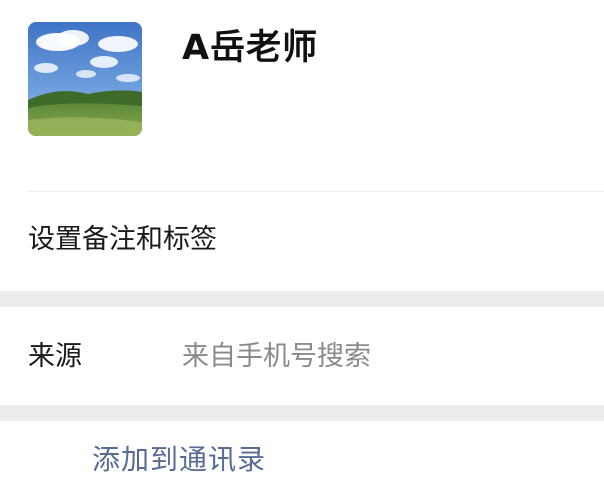  I want to click on landscape-avatar-image, so click(85, 79).